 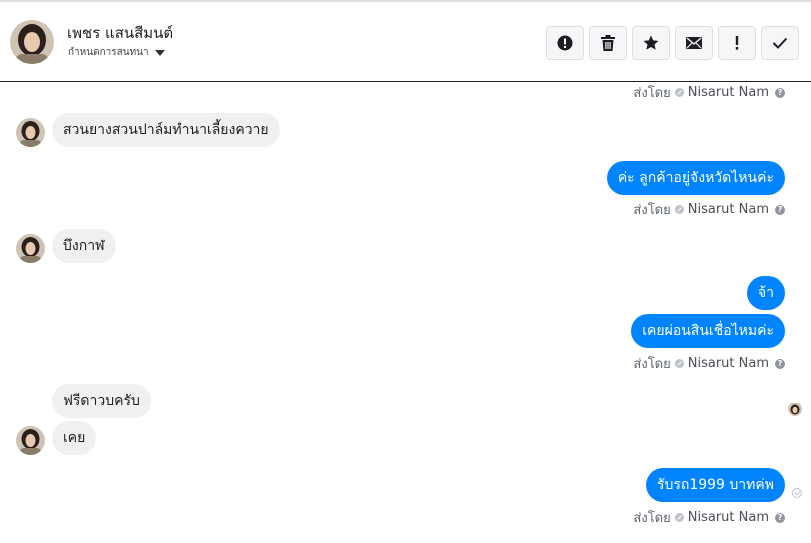 I want to click on message-bubble-outgoing: เคยผ่อนสินเชื่อไหมค่ะ, so click(x=708, y=331).